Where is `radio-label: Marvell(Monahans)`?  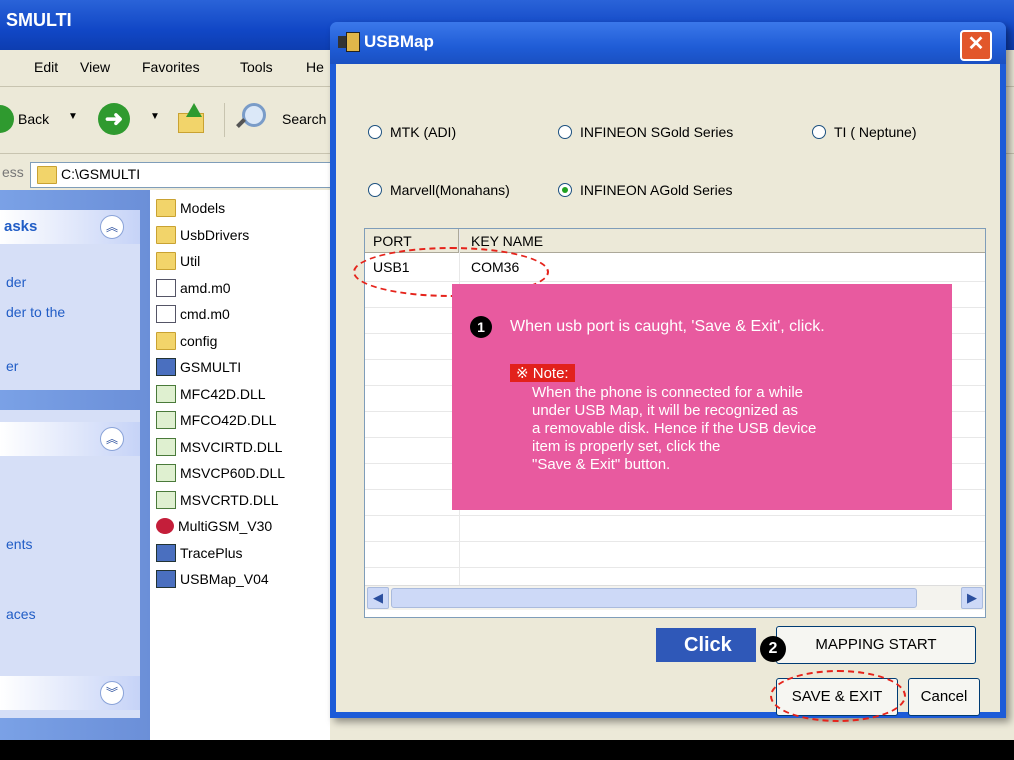
radio-label: Marvell(Monahans) is located at coordinates (450, 190).